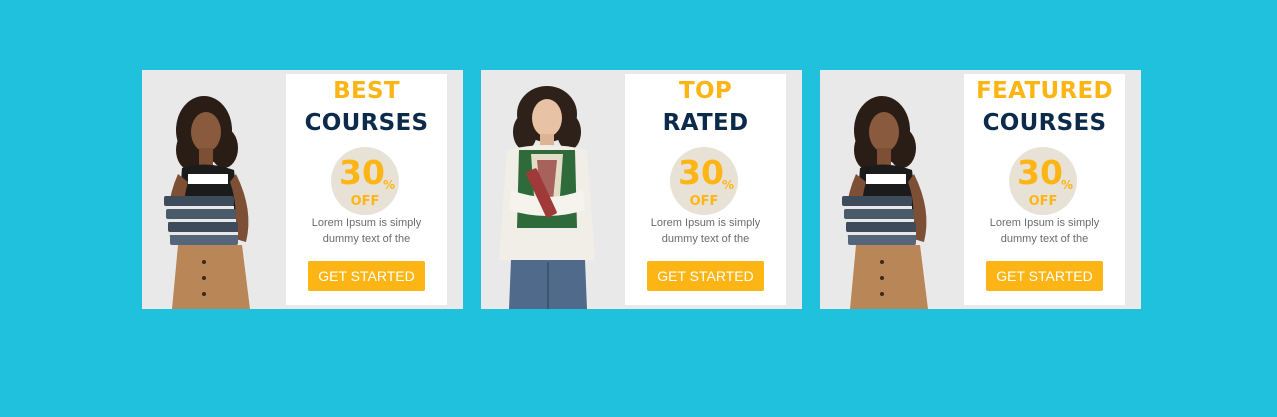 The width and height of the screenshot is (1277, 417). I want to click on promo-title: RATED, so click(705, 123).